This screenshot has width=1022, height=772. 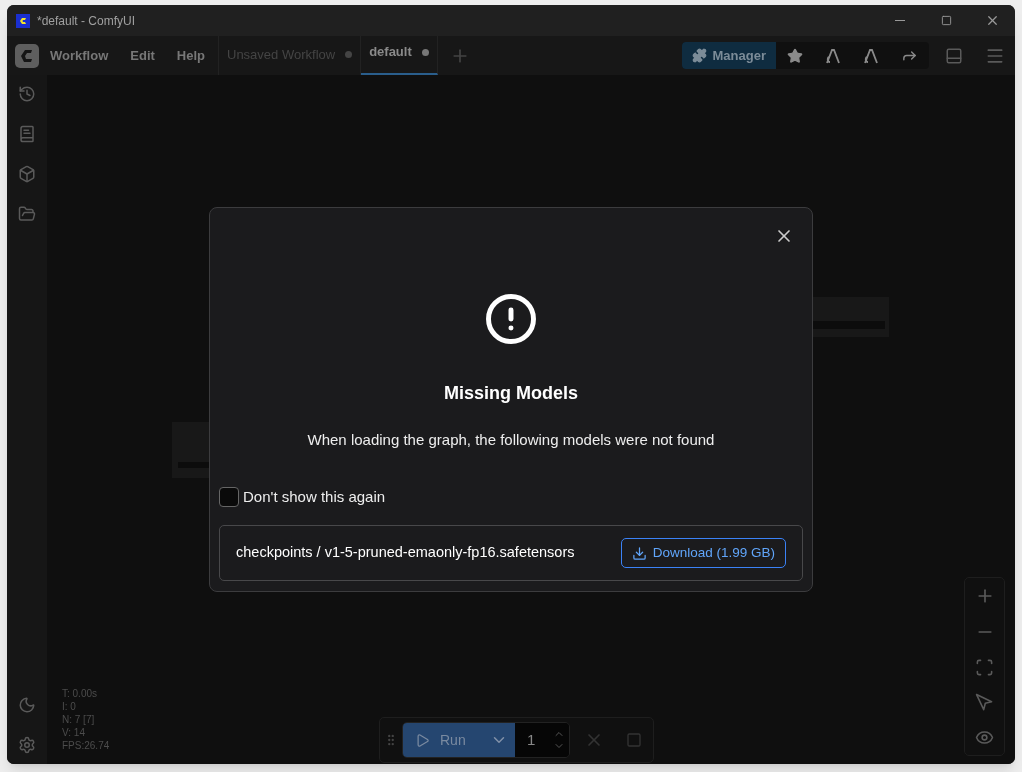 I want to click on settings-icon, so click(x=27, y=745).